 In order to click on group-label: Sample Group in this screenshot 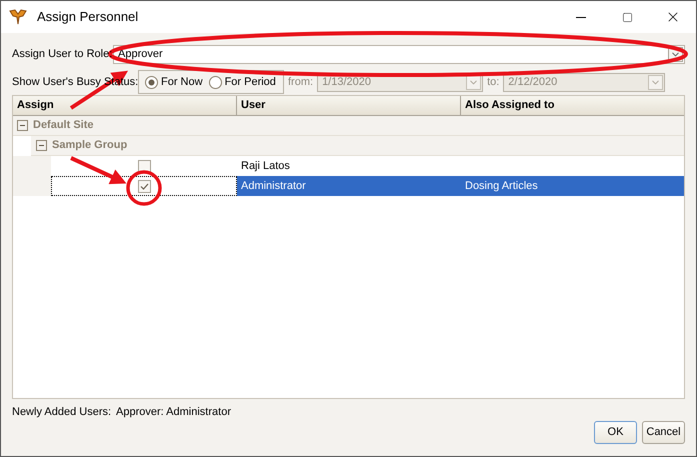, I will do `click(90, 146)`.